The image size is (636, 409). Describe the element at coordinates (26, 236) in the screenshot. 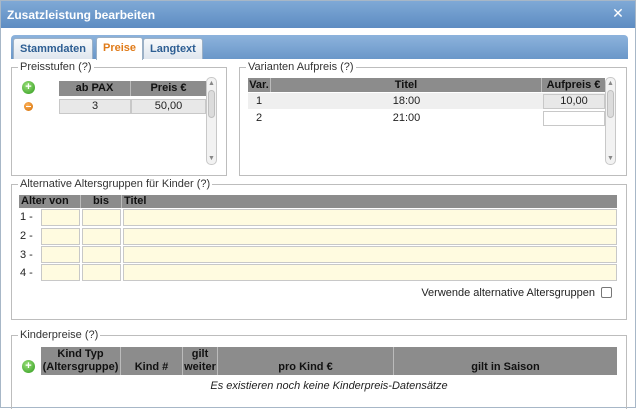

I see `altersgruppe-row-label: 2 -` at that location.